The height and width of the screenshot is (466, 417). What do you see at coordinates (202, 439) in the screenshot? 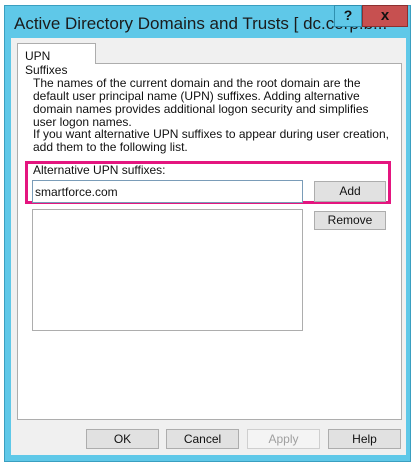
I see `cancel-button: Cancel` at bounding box center [202, 439].